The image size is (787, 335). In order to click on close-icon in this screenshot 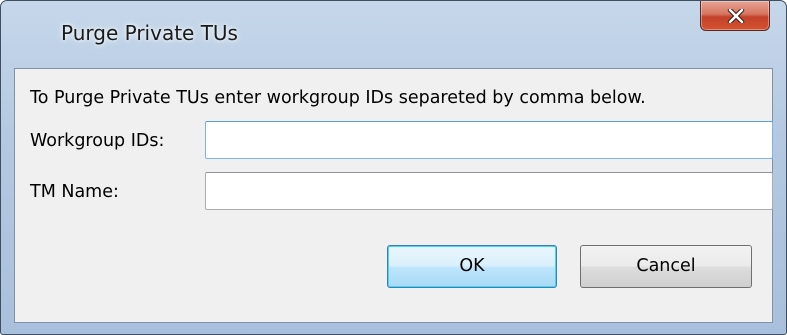, I will do `click(736, 16)`.